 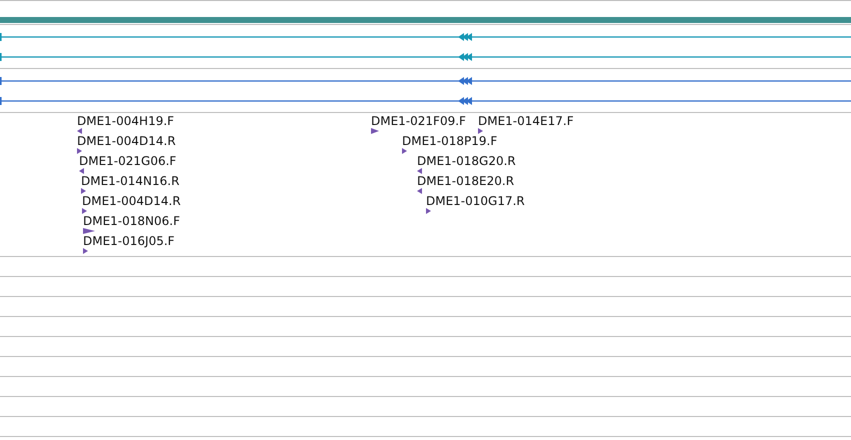 What do you see at coordinates (466, 161) in the screenshot?
I see `feature-label: DME1-018G20.R` at bounding box center [466, 161].